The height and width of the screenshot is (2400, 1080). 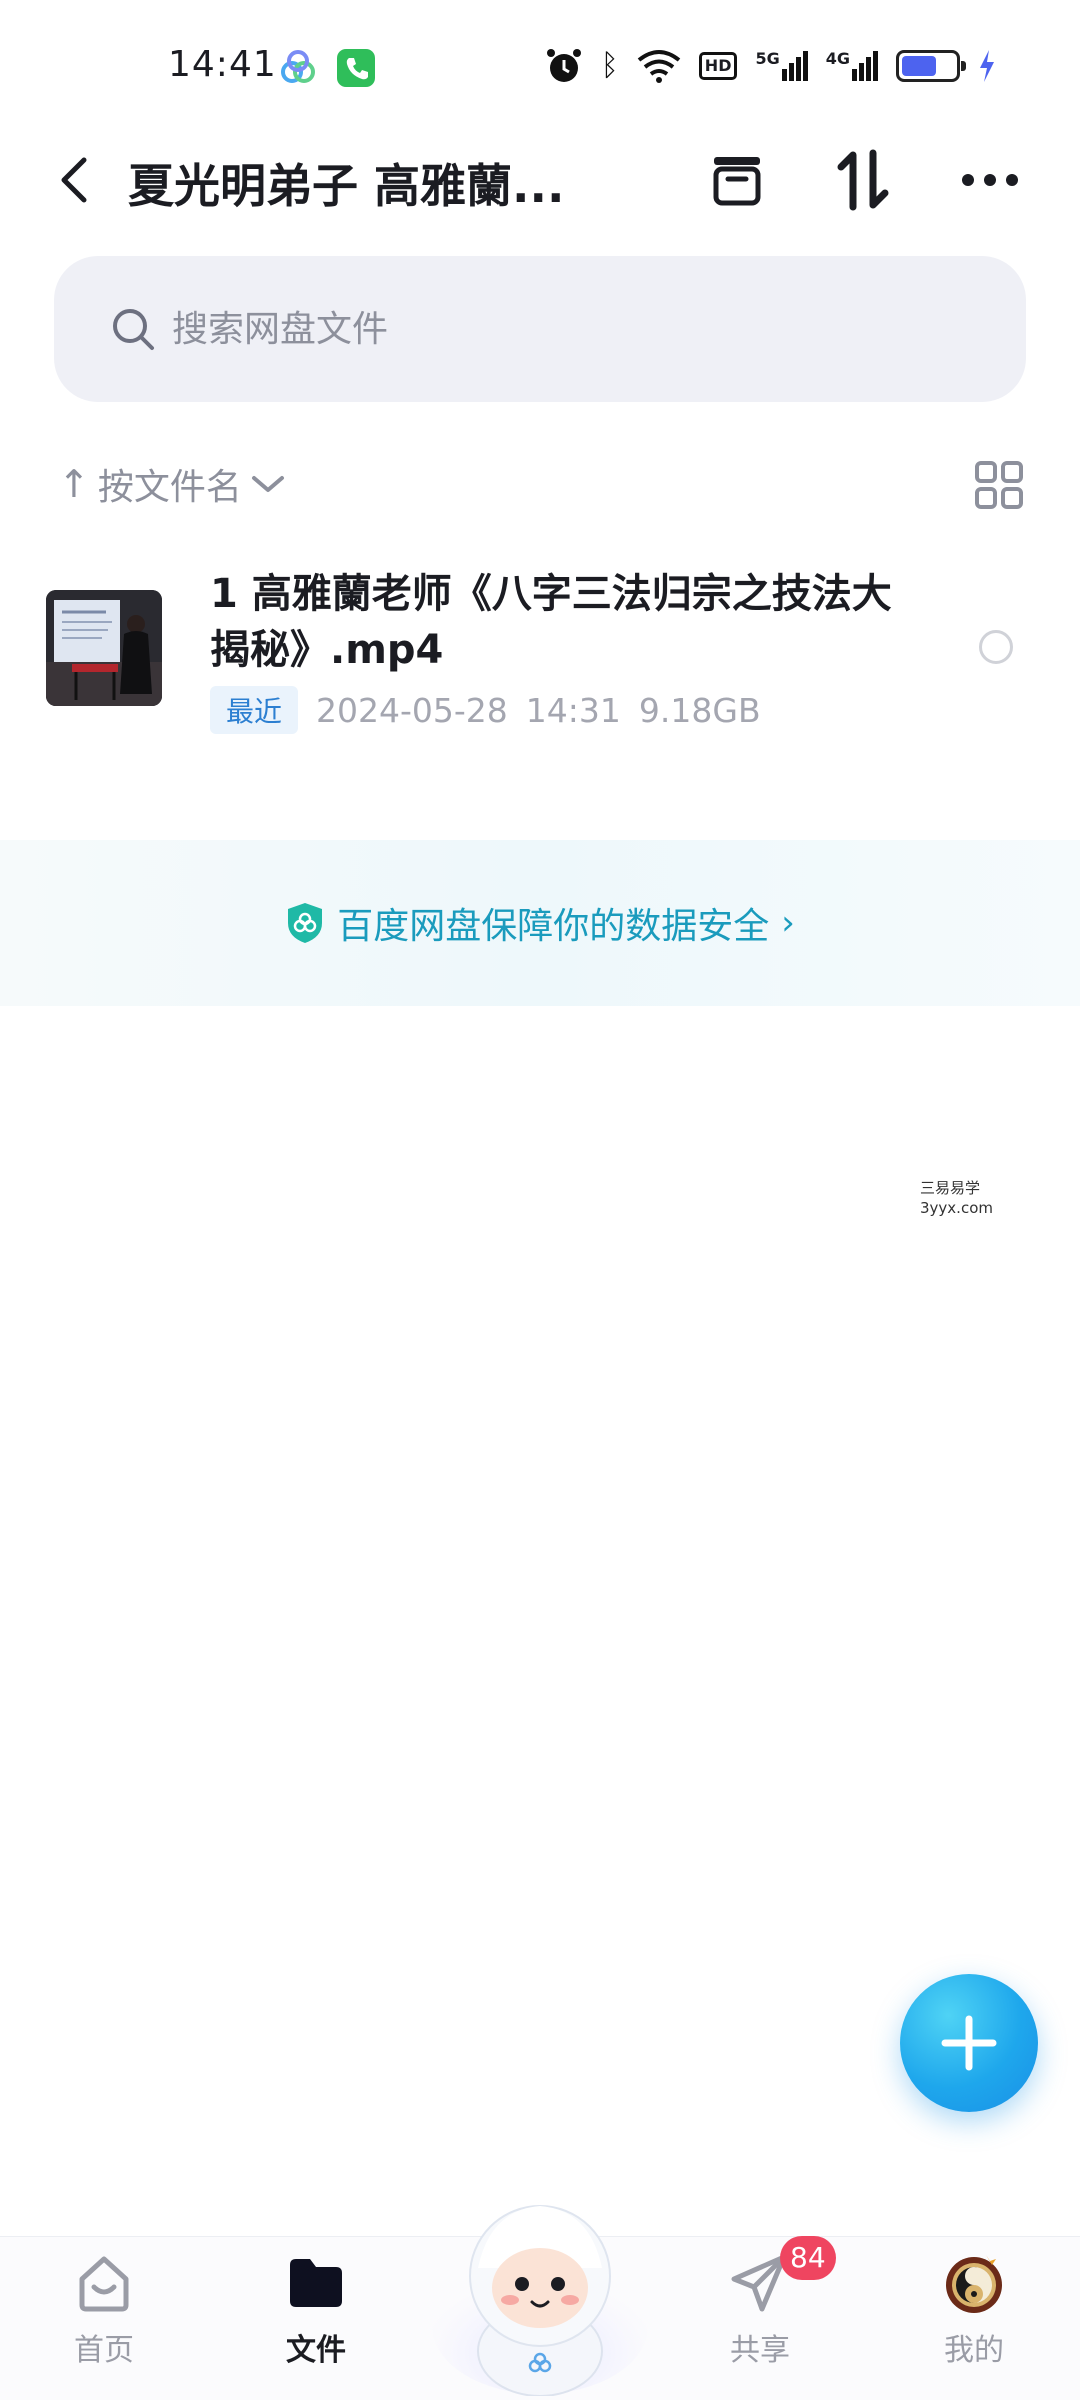 I want to click on nav-label-home: 首页, so click(x=104, y=2350).